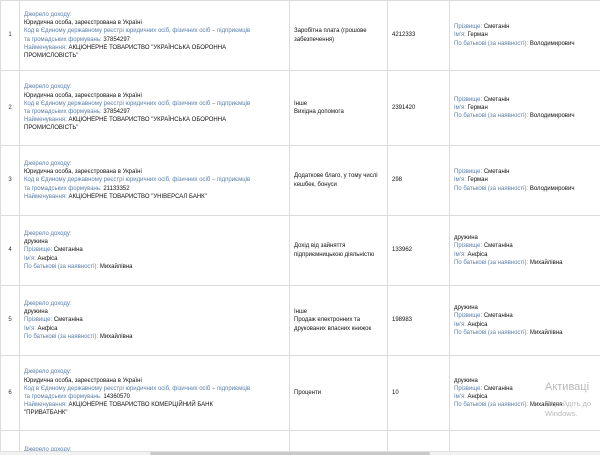 This screenshot has width=600, height=455. What do you see at coordinates (419, 108) in the screenshot?
I see `income-amount: 2391420` at bounding box center [419, 108].